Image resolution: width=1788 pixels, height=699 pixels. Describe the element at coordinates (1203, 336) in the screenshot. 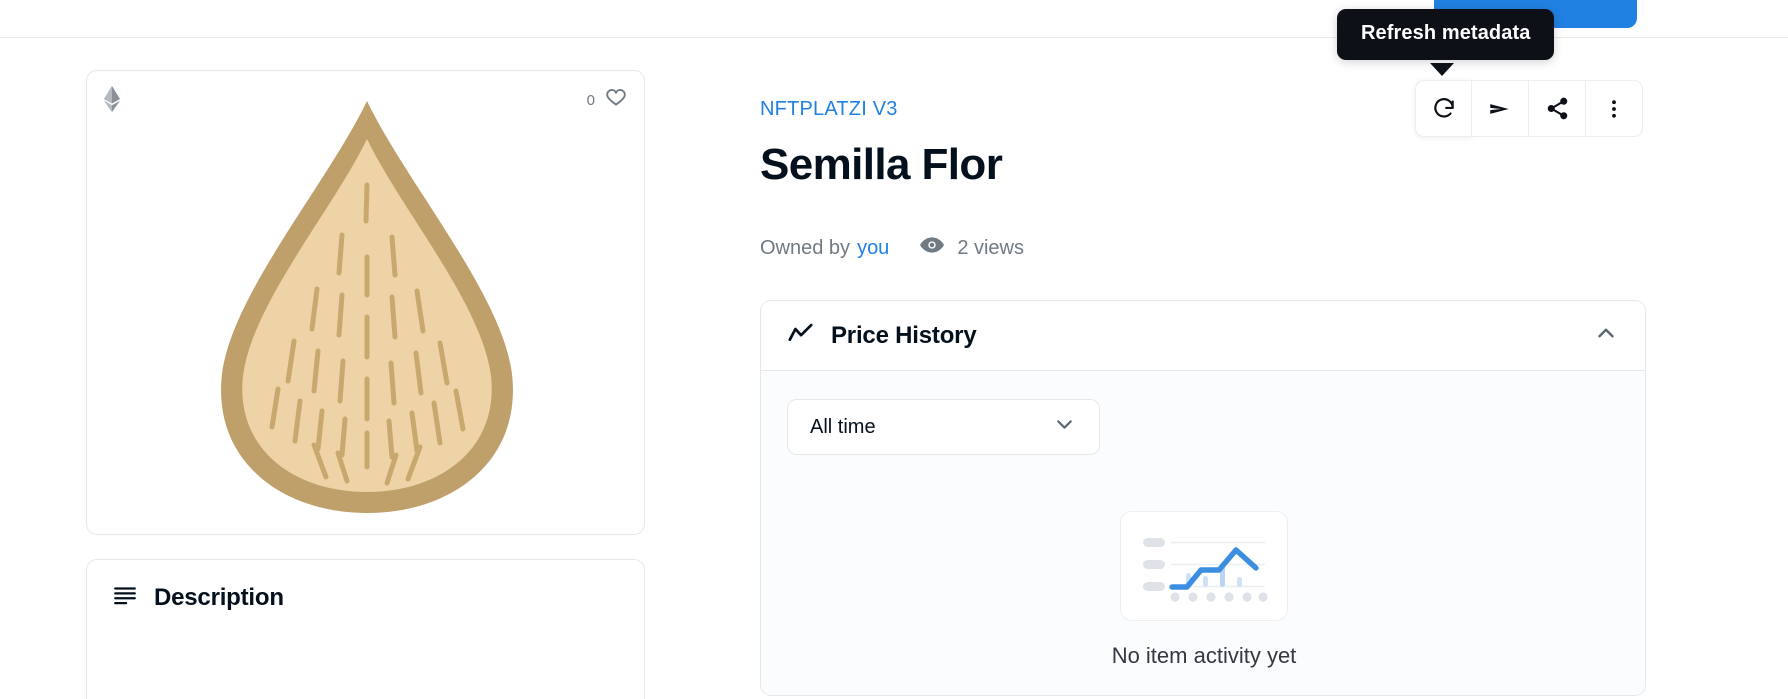

I see `price-history-header: Price History` at that location.